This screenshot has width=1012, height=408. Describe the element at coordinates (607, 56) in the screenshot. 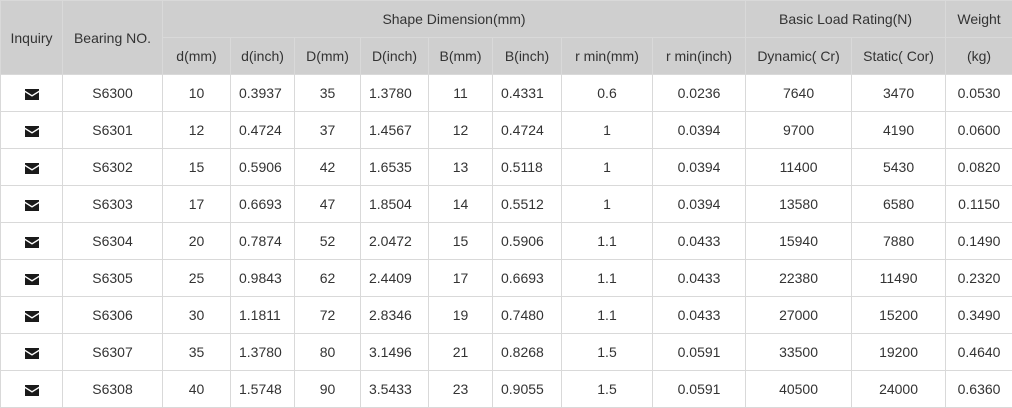

I see `col-header-r-min-mm: r min(mm)` at that location.